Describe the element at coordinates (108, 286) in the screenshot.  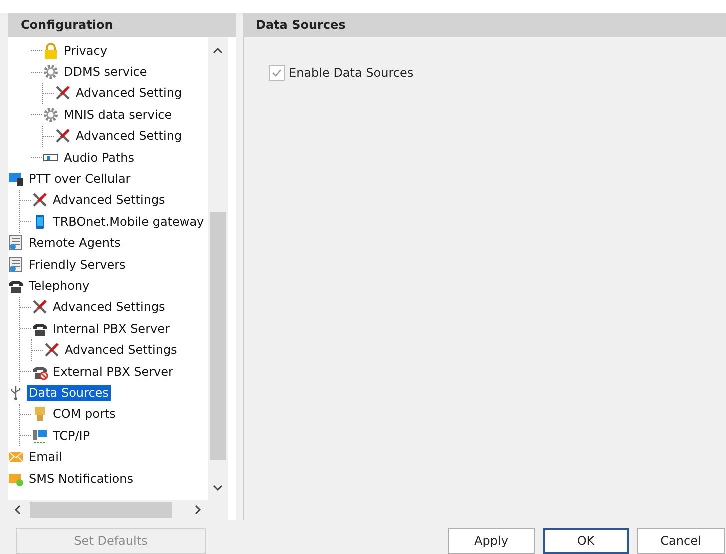
I see `tree-item: Telephony` at that location.